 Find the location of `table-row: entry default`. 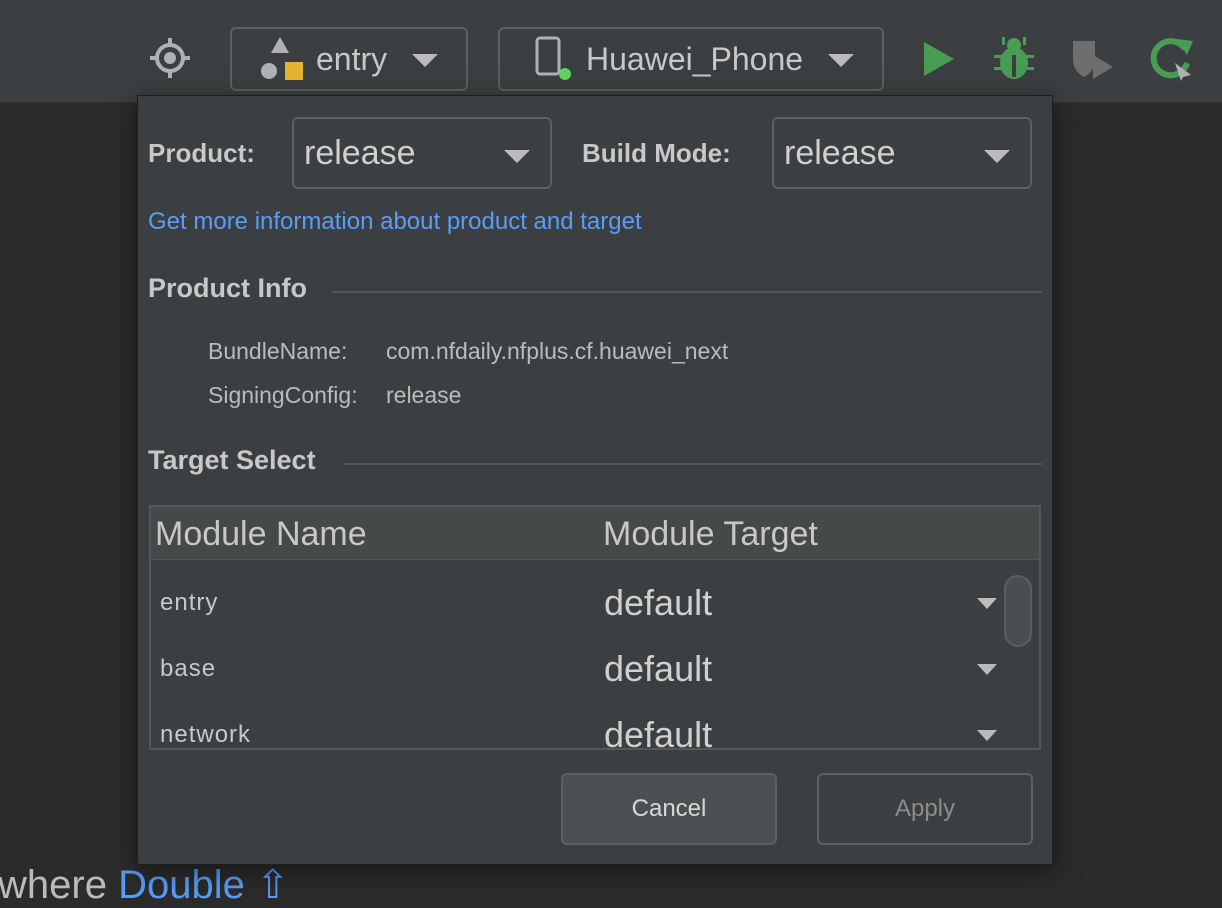

table-row: entry default is located at coordinates (574, 595).